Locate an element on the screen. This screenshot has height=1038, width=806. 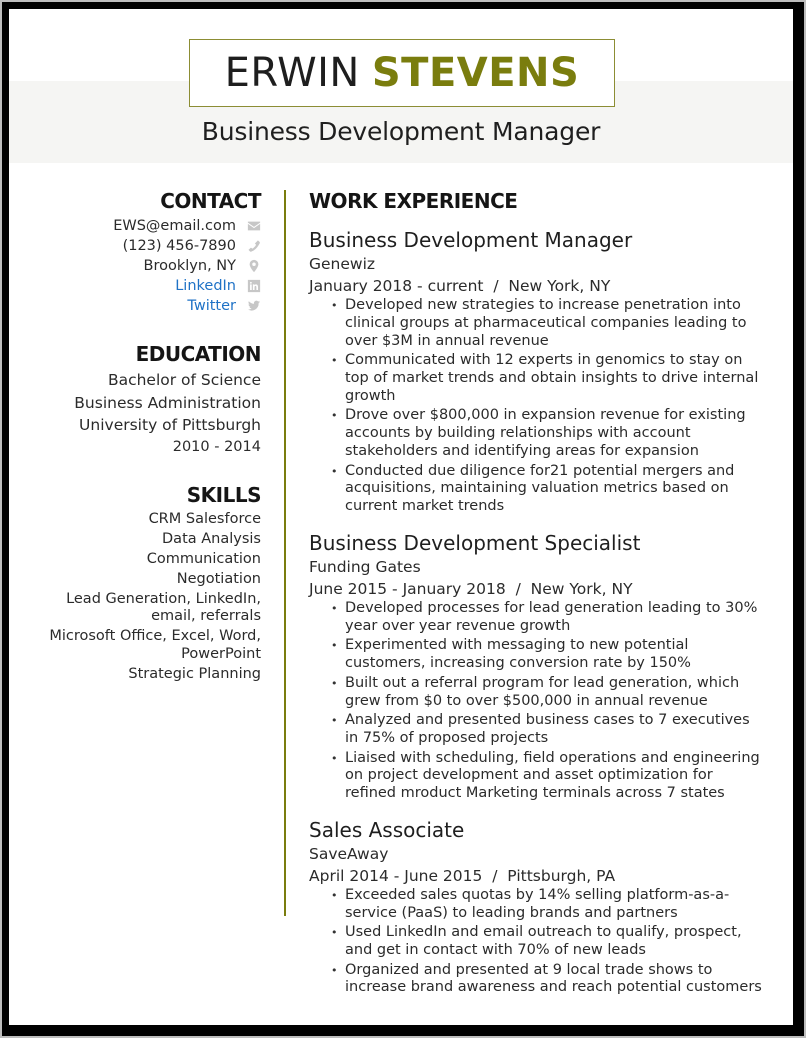
envelope-icon is located at coordinates (253, 226).